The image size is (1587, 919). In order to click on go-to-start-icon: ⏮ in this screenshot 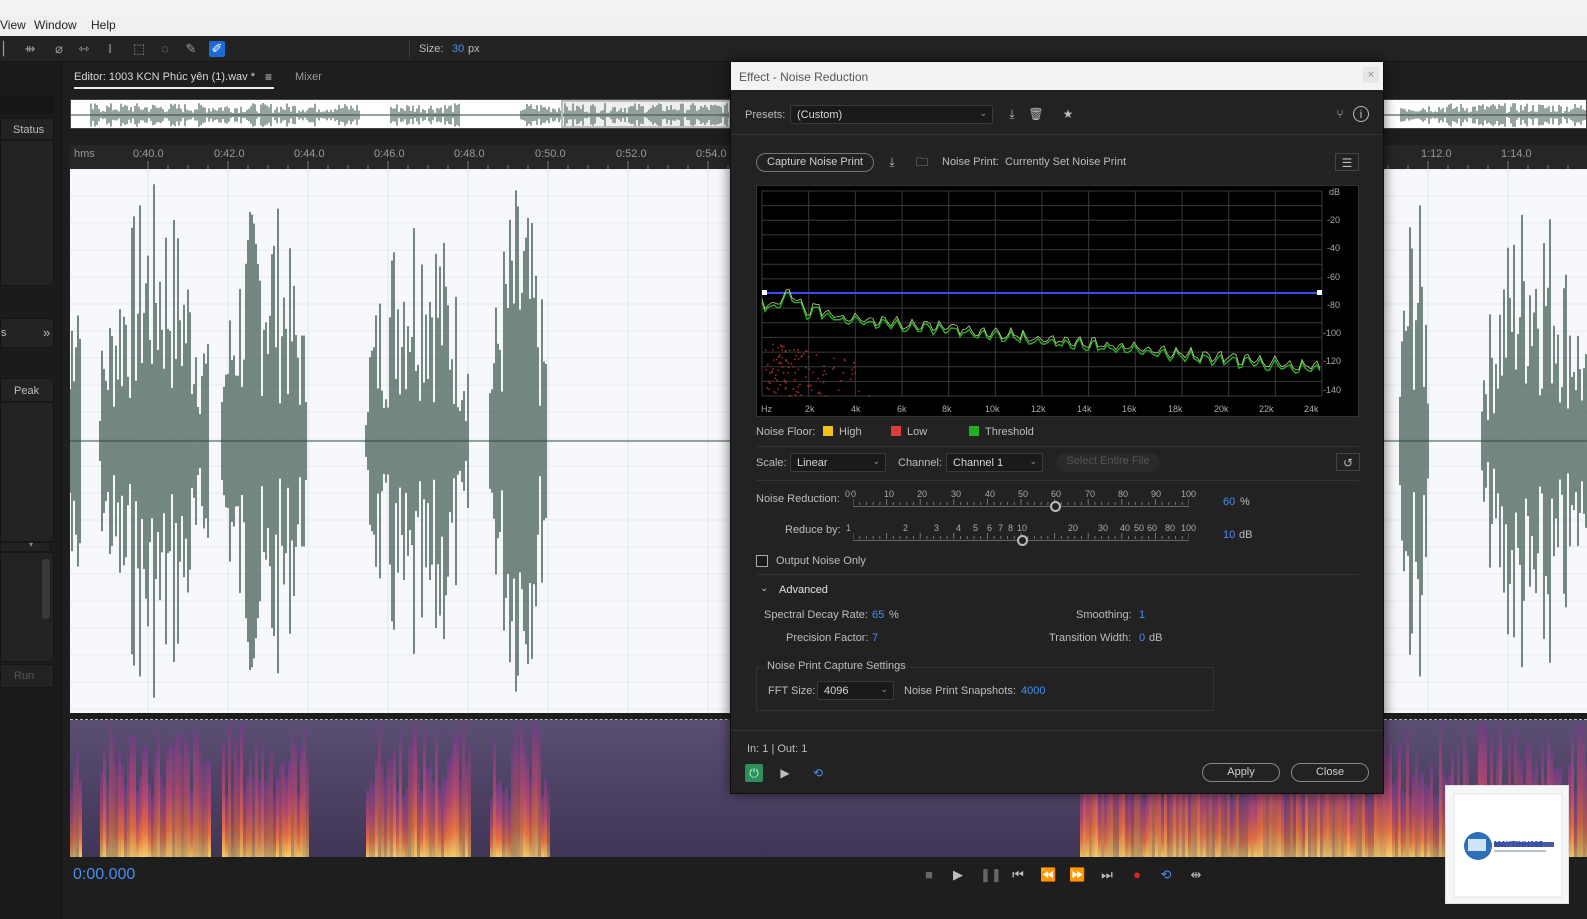, I will do `click(1018, 875)`.